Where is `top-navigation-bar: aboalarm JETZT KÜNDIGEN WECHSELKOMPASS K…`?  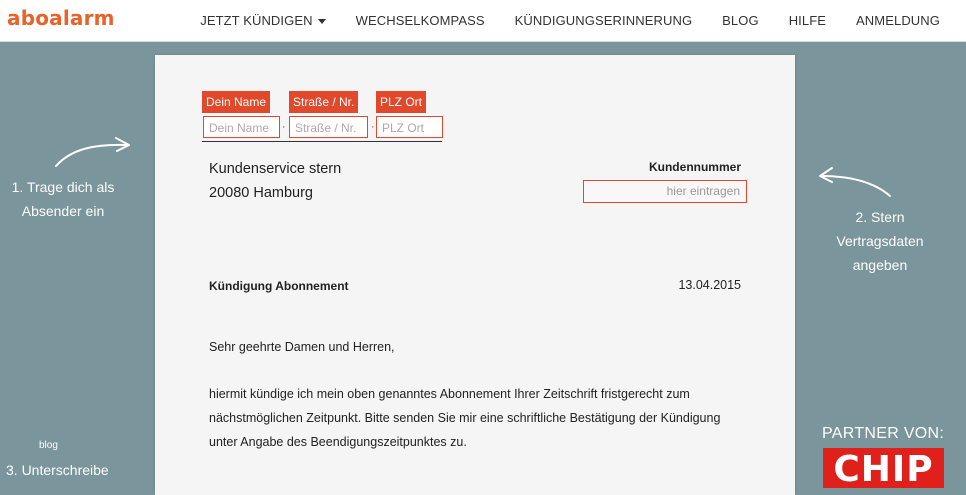 top-navigation-bar: aboalarm JETZT KÜNDIGEN WECHSELKOMPASS K… is located at coordinates (483, 21).